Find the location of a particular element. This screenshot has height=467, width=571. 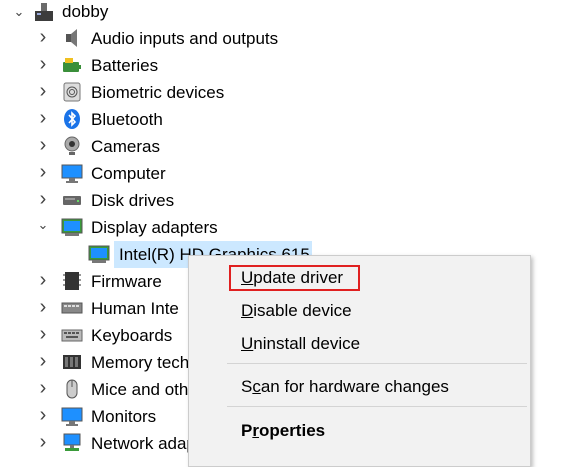

tree-item-display-adapters: Display adapters is located at coordinates (154, 227).